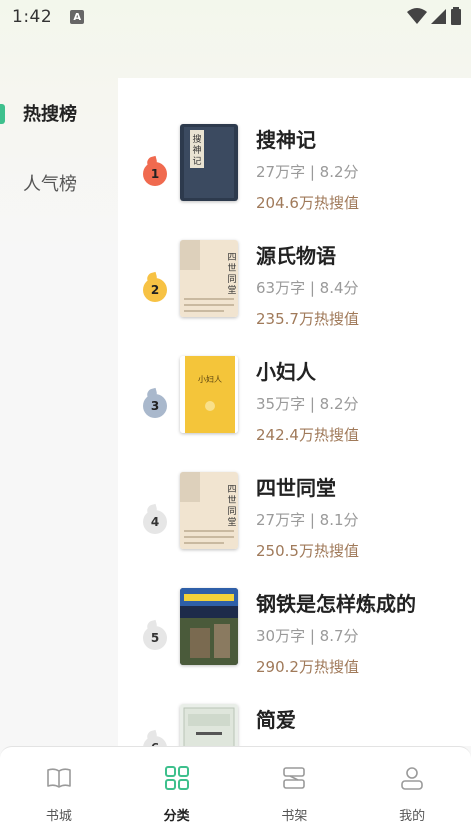 The image size is (471, 837). Describe the element at coordinates (307, 172) in the screenshot. I see `book-meta: 27万字 | 8.2分` at that location.